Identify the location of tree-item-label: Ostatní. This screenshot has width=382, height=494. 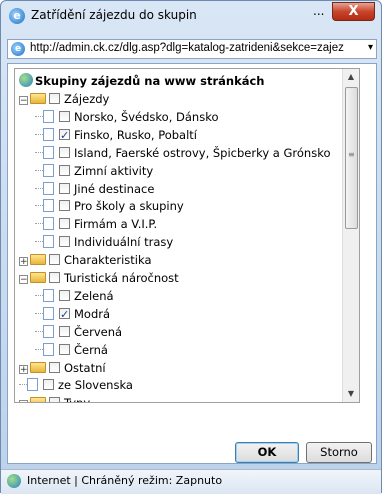
(85, 367).